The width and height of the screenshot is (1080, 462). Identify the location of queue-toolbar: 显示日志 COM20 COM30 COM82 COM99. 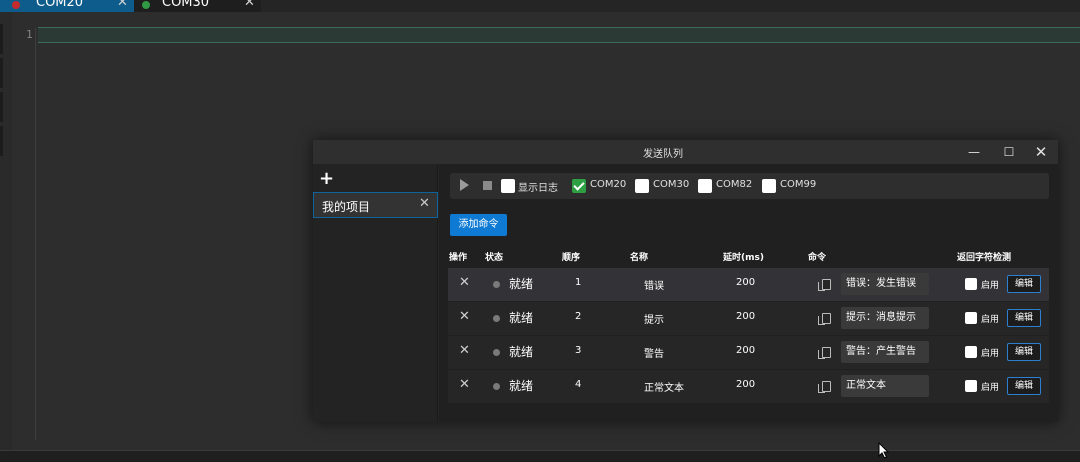
(749, 186).